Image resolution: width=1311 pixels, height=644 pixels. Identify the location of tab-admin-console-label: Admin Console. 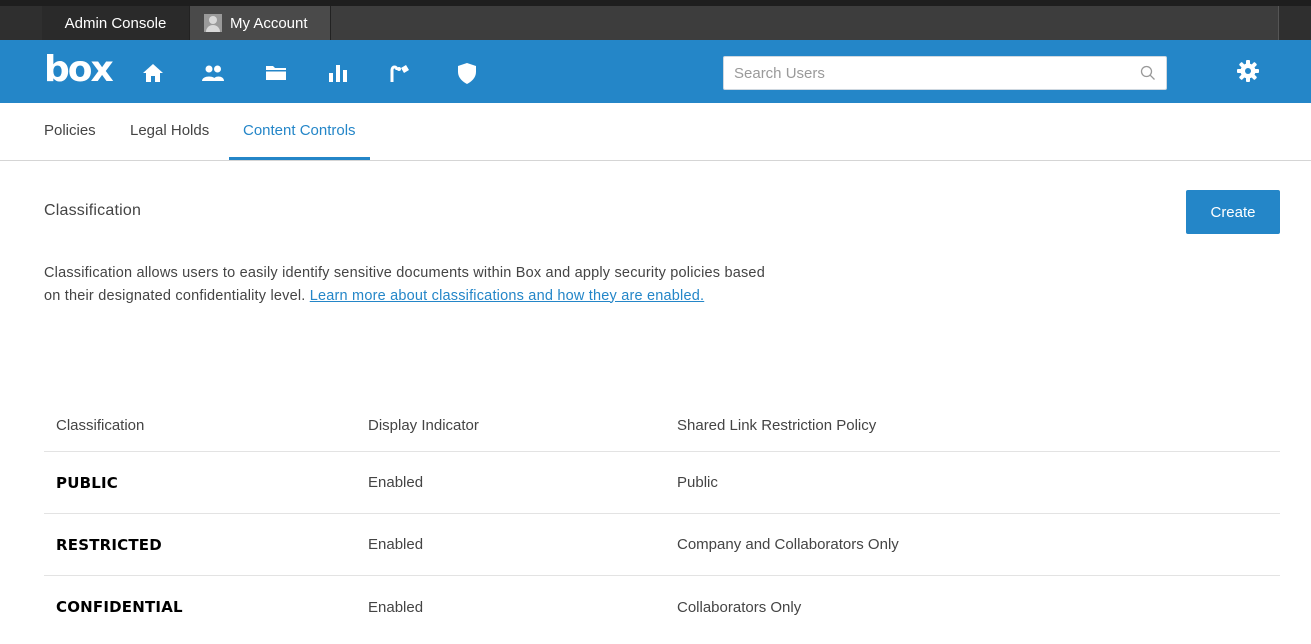
(115, 23).